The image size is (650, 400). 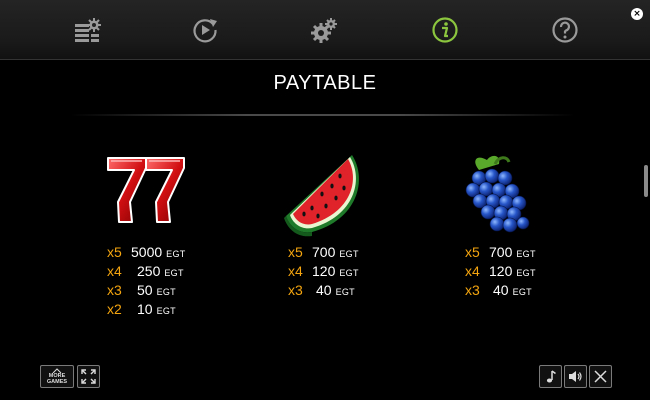 I want to click on grapes-icon, so click(x=497, y=194).